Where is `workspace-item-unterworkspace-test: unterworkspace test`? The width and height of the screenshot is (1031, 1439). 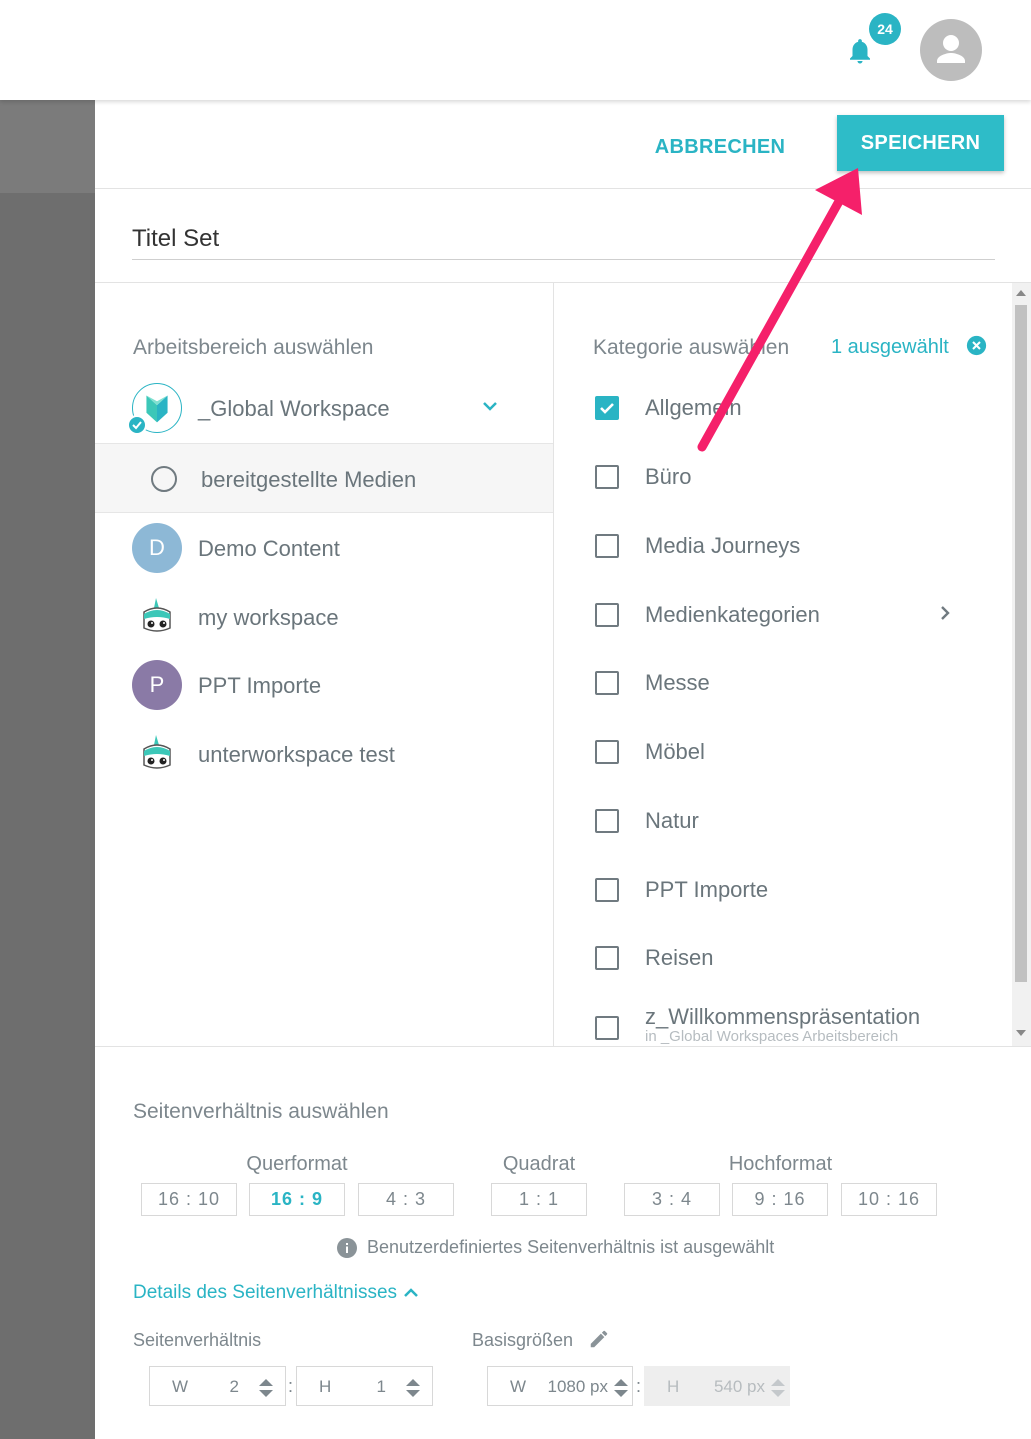 workspace-item-unterworkspace-test: unterworkspace test is located at coordinates (324, 754).